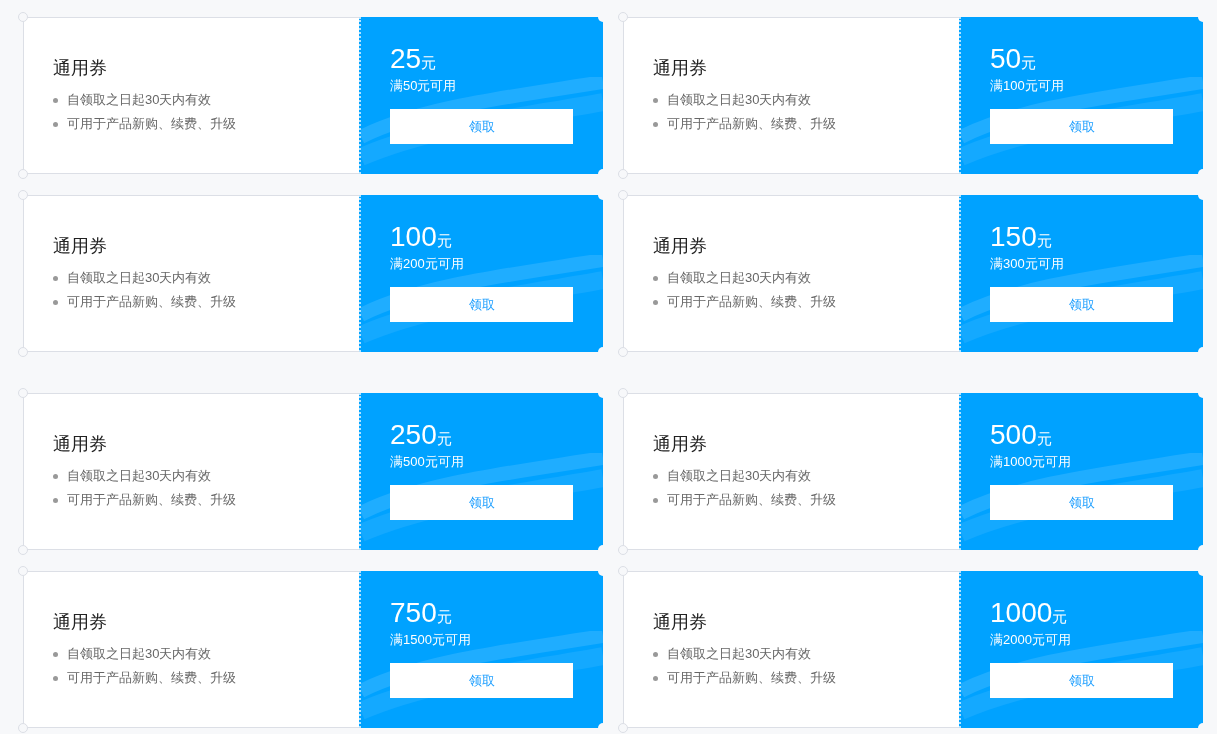 This screenshot has height=734, width=1217. I want to click on coupon-condition: 满1000元可用, so click(1030, 462).